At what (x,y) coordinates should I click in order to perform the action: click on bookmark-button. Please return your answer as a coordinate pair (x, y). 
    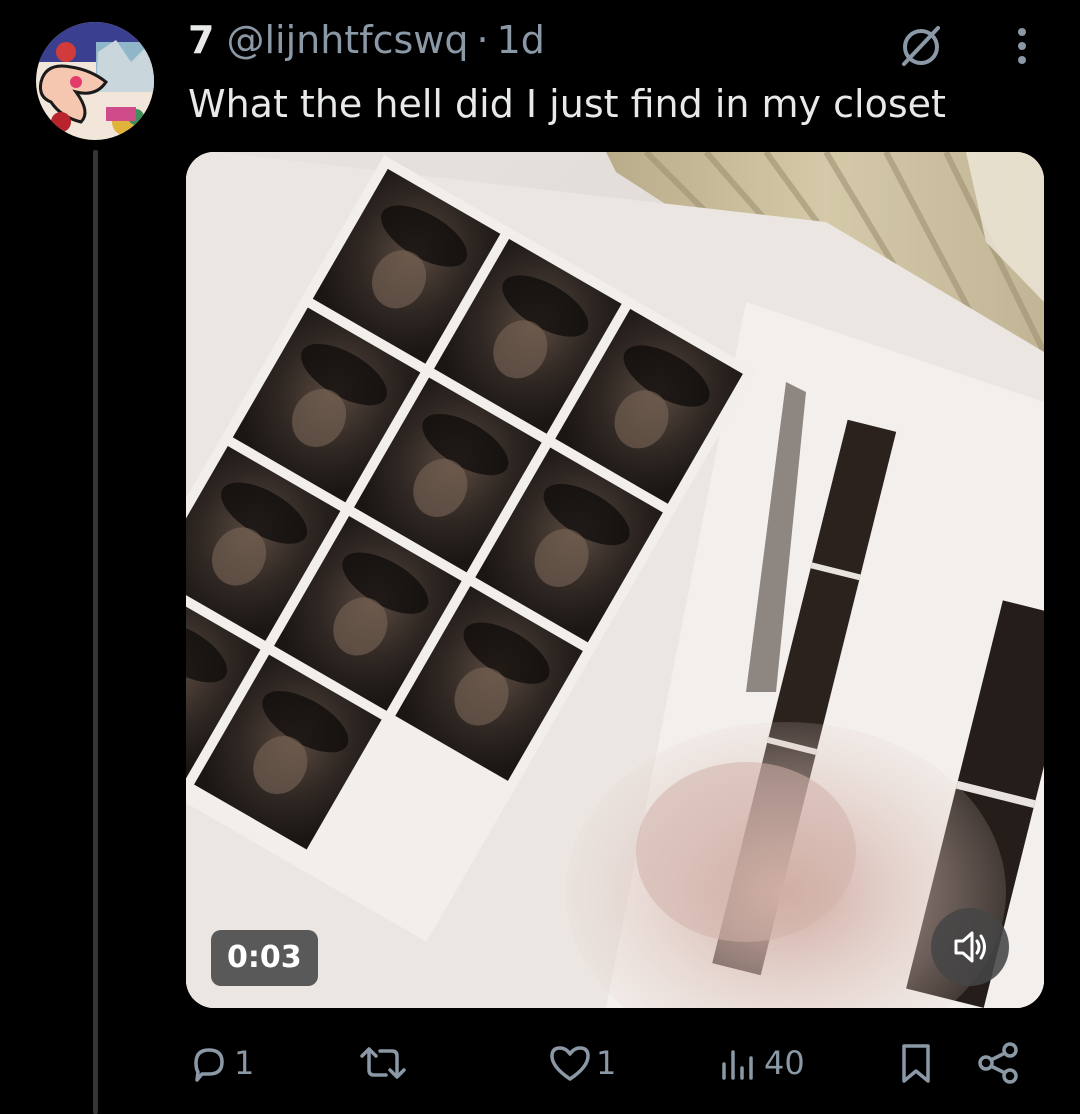
    Looking at the image, I should click on (916, 1063).